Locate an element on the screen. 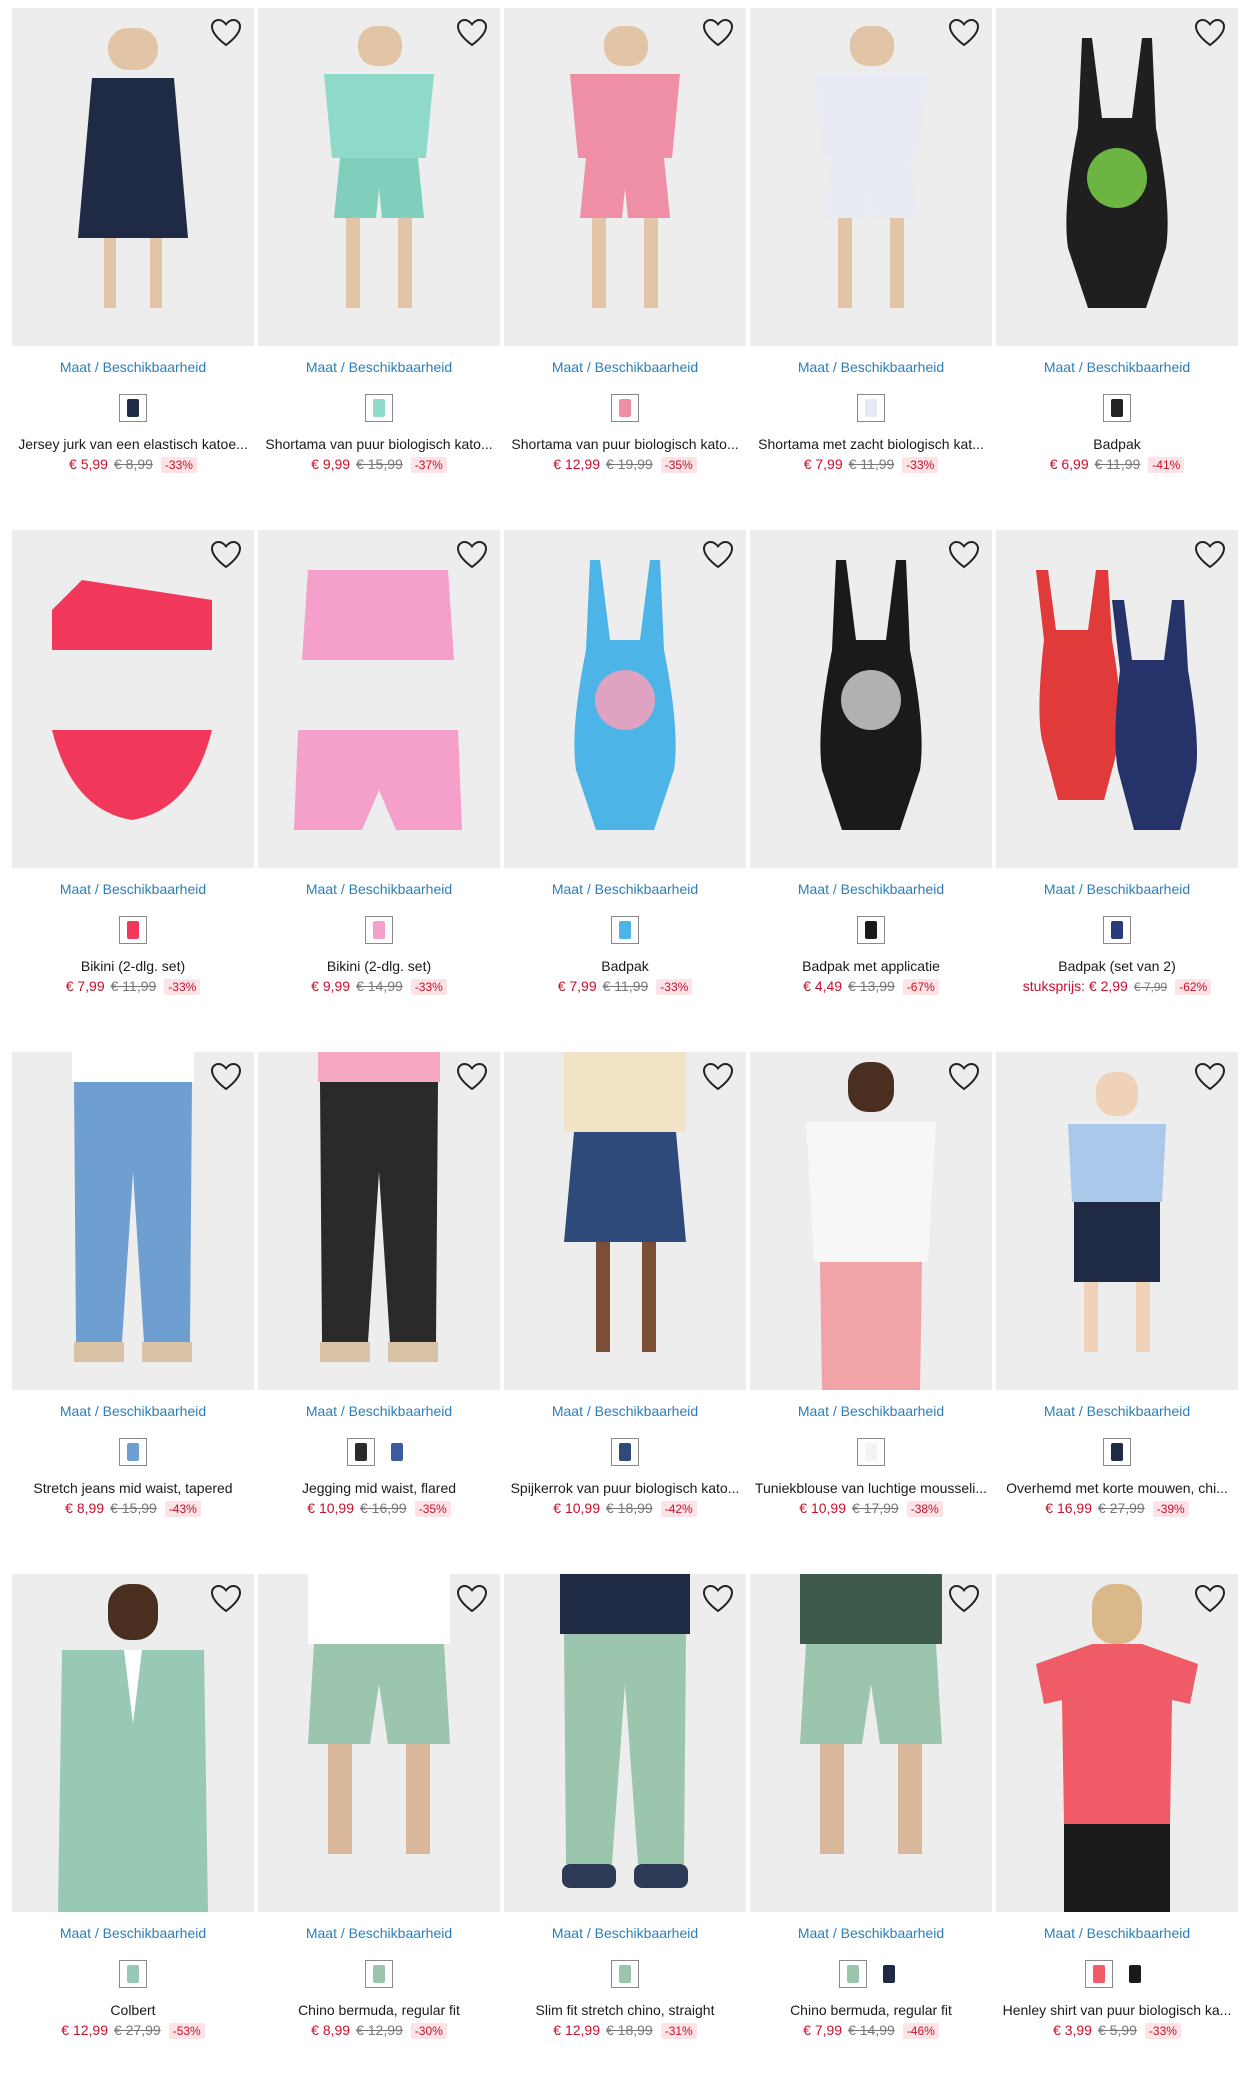  product-name: Badpak met applicatie is located at coordinates (871, 966).